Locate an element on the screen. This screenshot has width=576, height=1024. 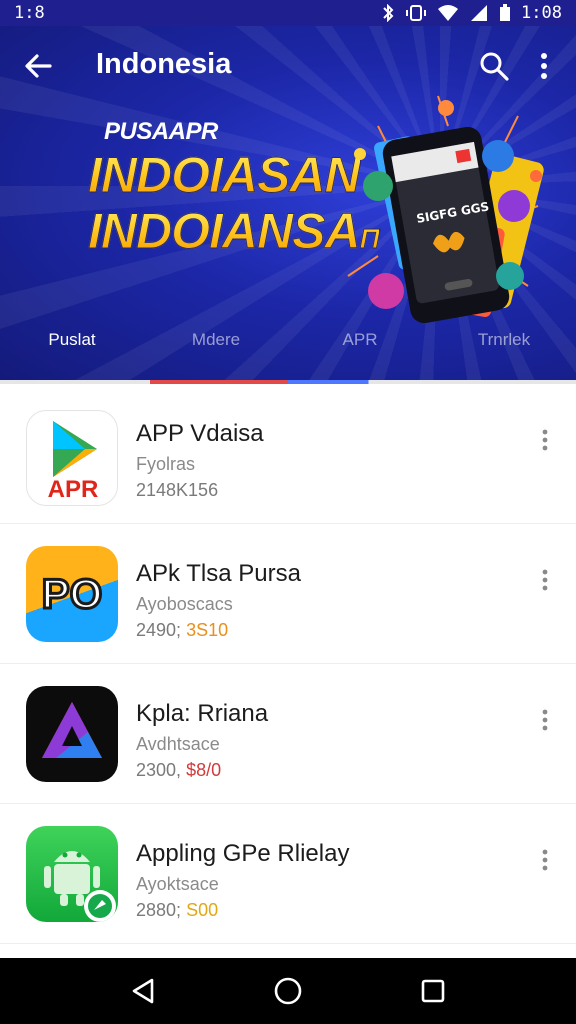
app-name: APk Tlsa Pursa is located at coordinates (218, 573).